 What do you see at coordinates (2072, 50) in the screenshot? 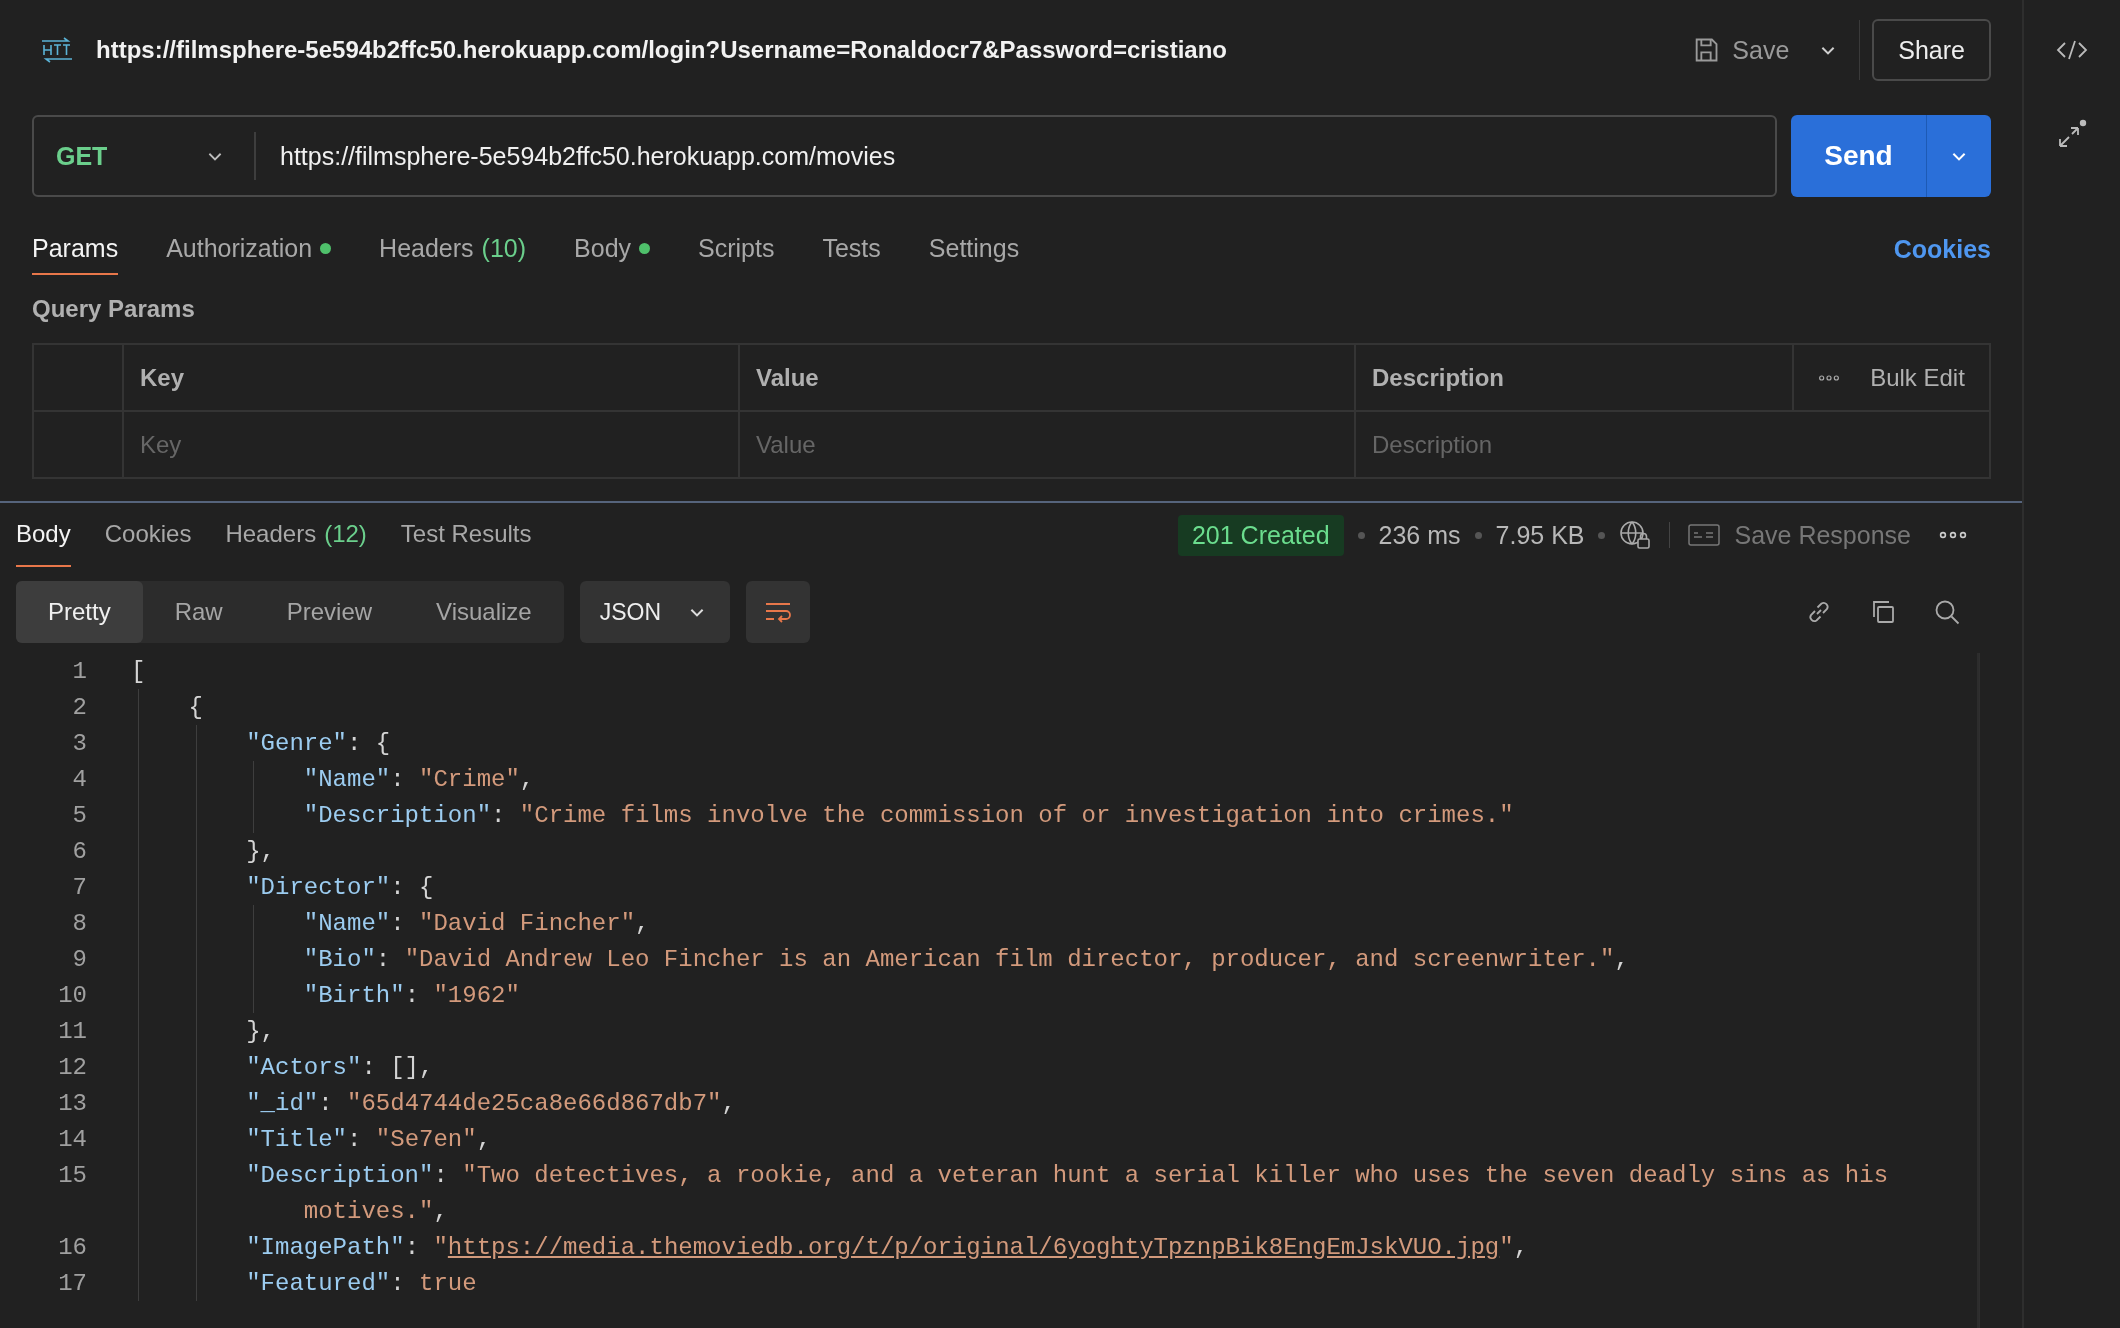
I see `code-icon` at bounding box center [2072, 50].